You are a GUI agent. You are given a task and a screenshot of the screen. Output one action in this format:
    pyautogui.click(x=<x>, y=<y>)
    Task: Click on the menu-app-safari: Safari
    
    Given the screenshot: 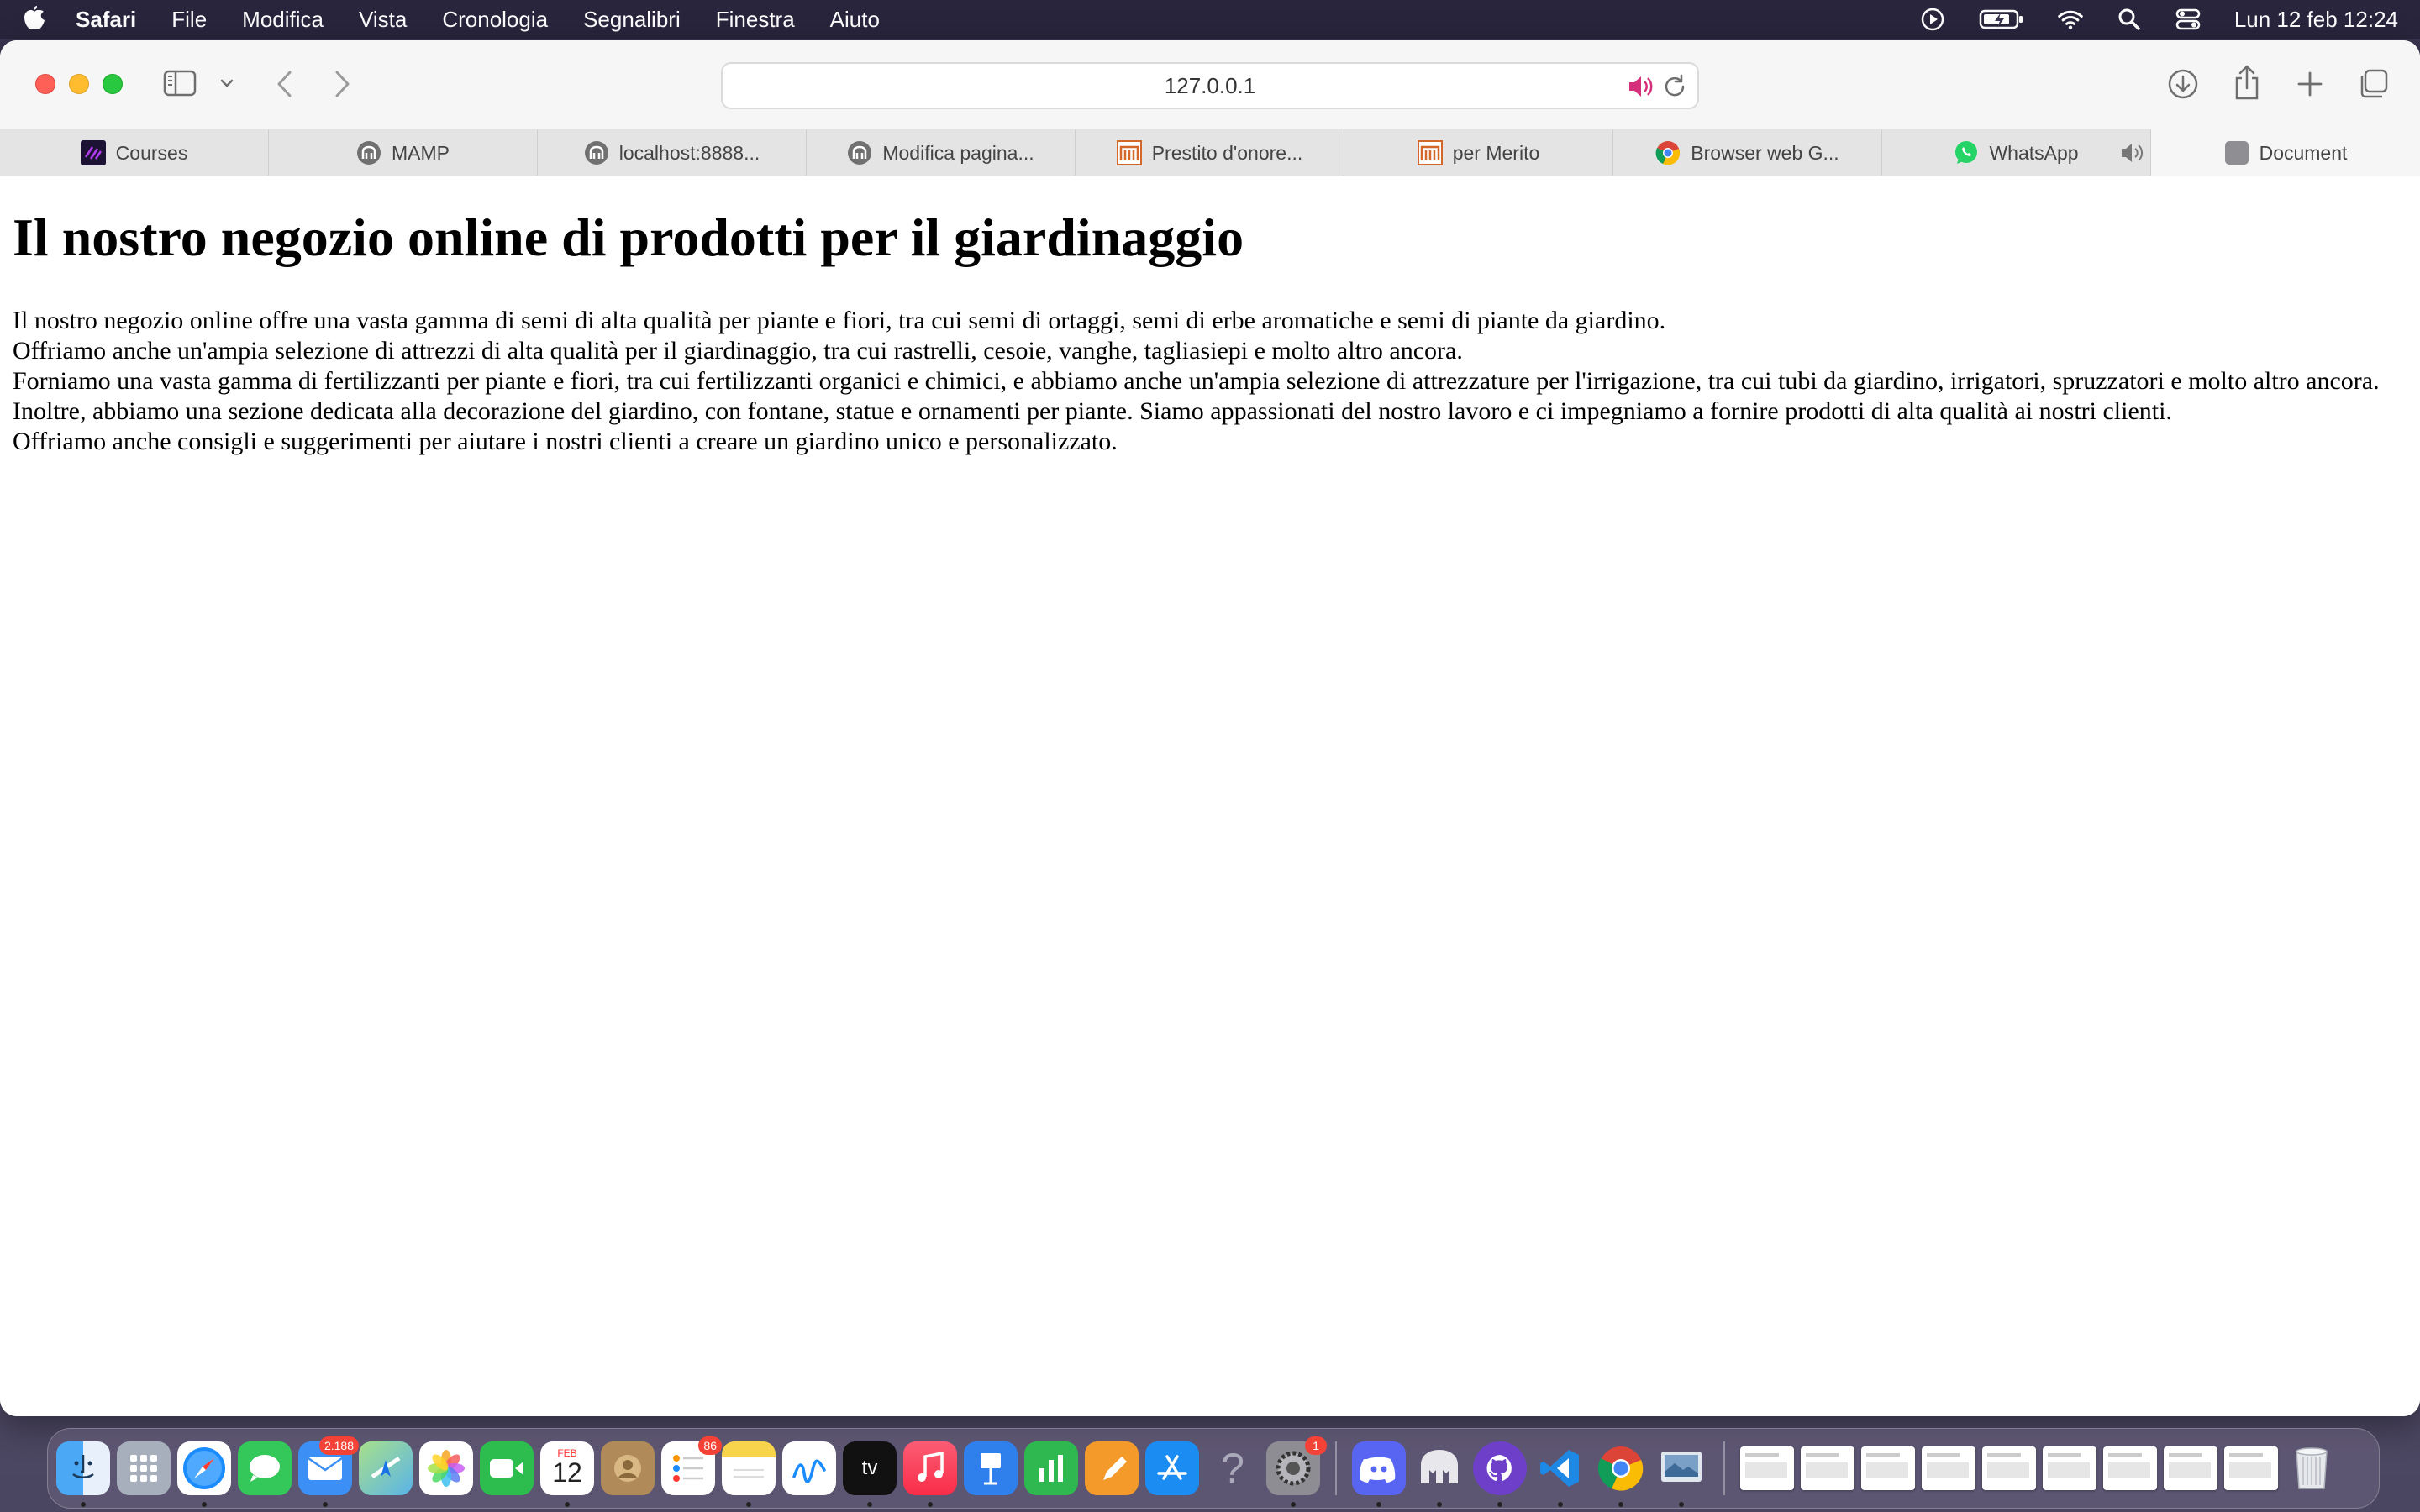 What is the action you would take?
    pyautogui.click(x=106, y=20)
    